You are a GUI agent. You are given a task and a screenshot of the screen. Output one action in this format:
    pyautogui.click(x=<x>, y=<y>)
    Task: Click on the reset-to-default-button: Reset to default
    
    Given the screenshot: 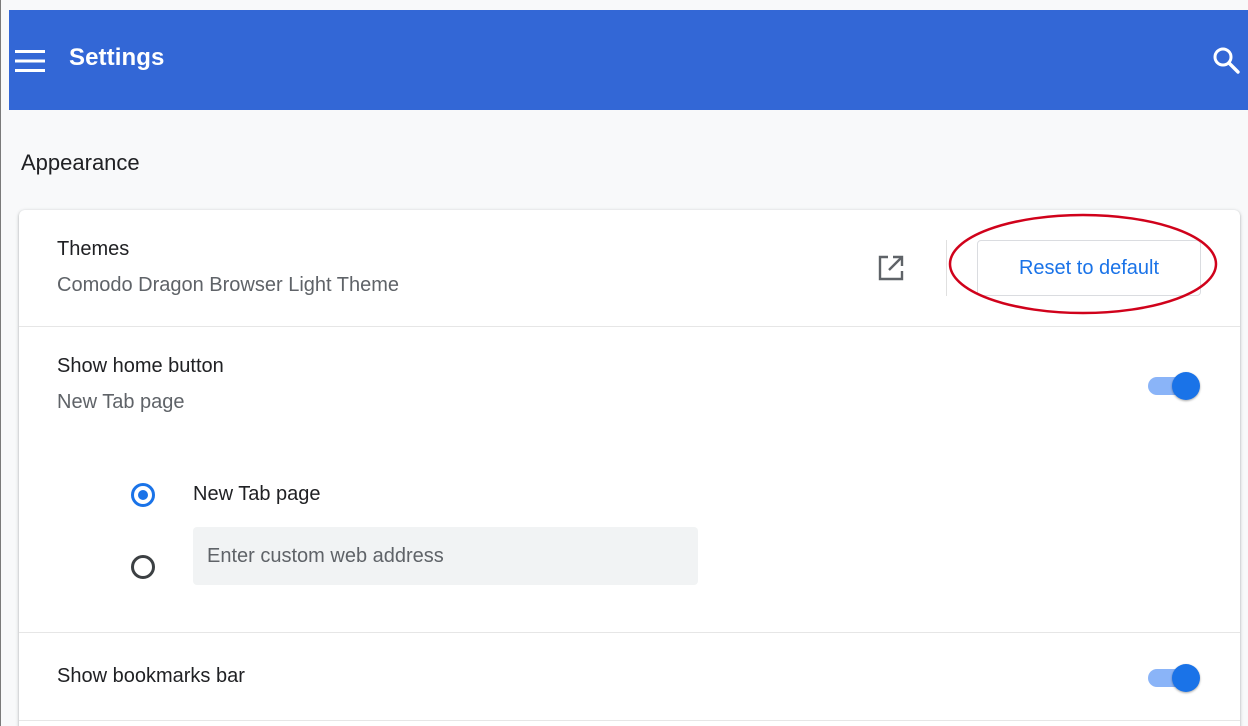 What is the action you would take?
    pyautogui.click(x=1089, y=268)
    